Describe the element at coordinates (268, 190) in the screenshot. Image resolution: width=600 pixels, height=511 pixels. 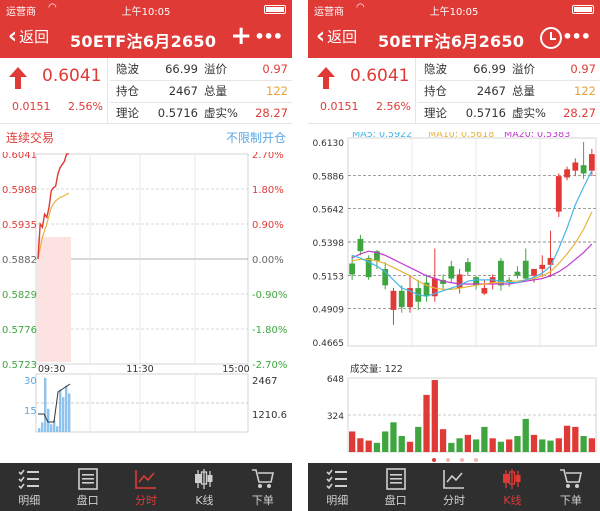
I see `pct-axis-label: 1.80%` at that location.